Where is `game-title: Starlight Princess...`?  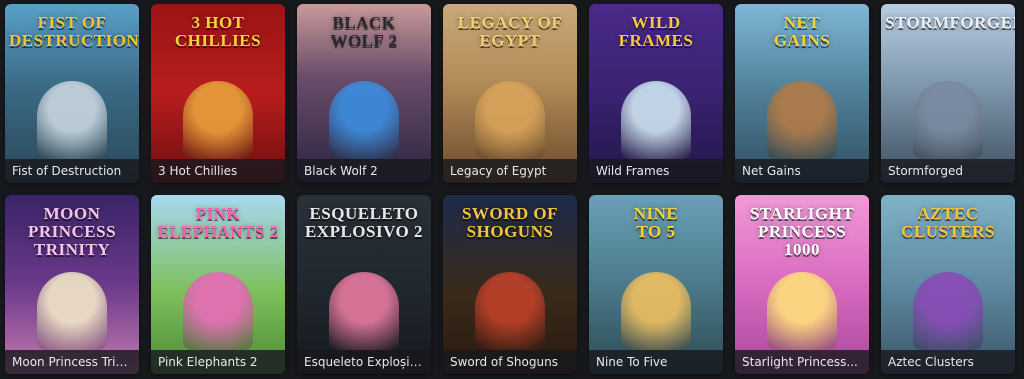 game-title: Starlight Princess... is located at coordinates (802, 362).